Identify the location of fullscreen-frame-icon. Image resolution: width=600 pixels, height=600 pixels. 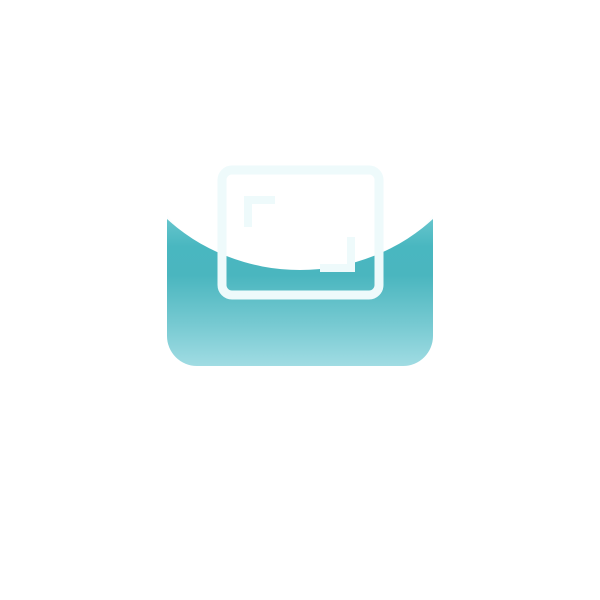
(300, 232).